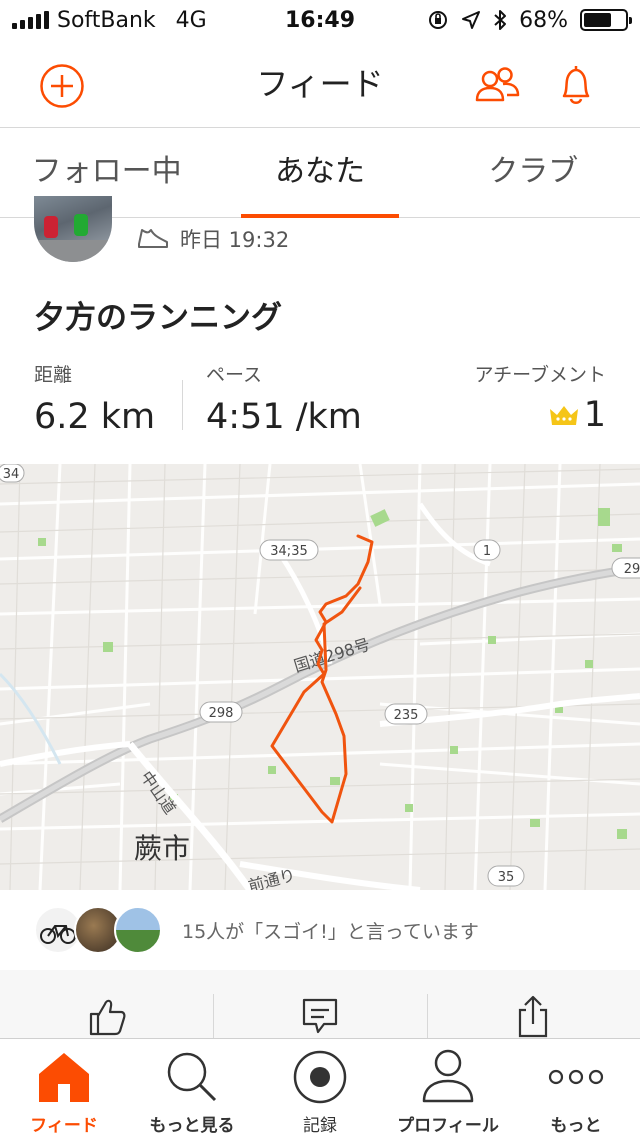  I want to click on nav-record: 記録, so click(320, 1087).